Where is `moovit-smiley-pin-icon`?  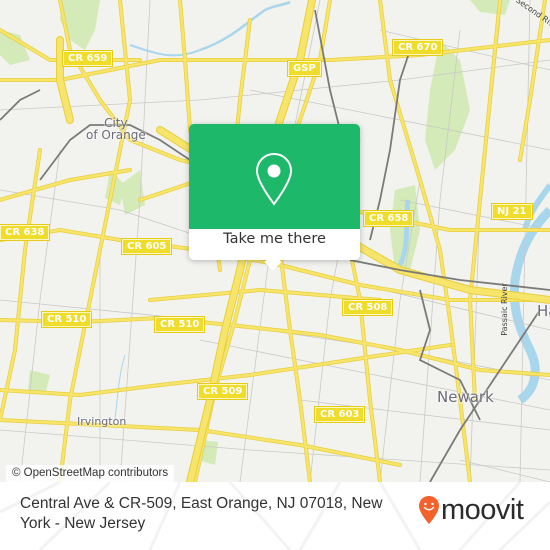 moovit-smiley-pin-icon is located at coordinates (429, 510).